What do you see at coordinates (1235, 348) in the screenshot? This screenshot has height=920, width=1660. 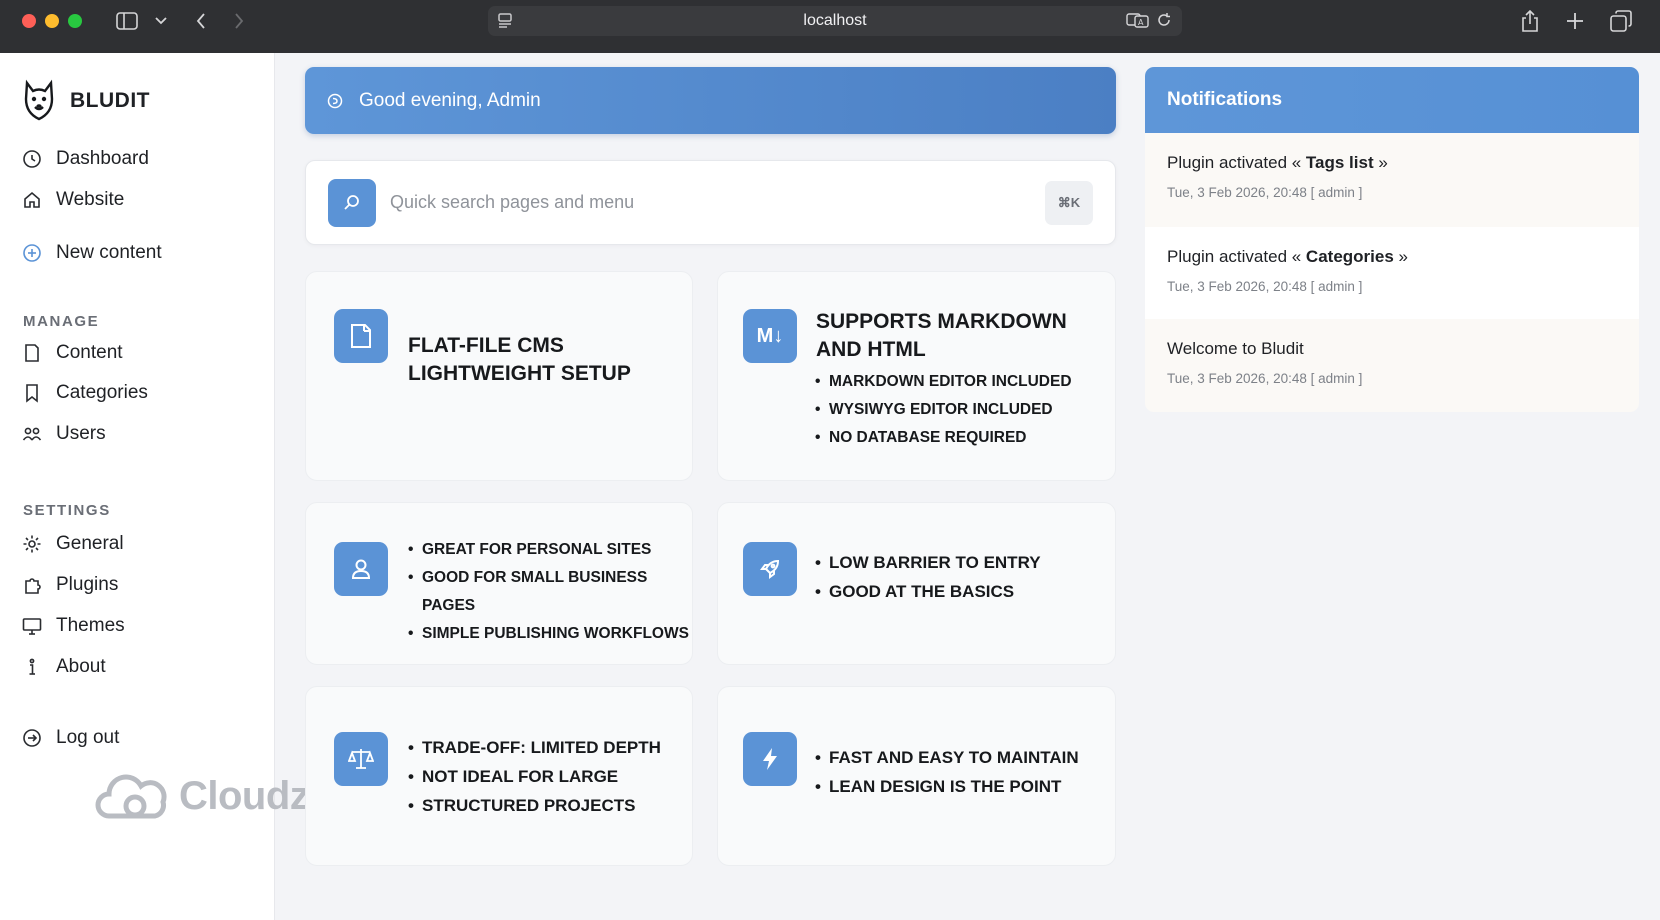 I see `notification-title: Welcome to Bludit` at bounding box center [1235, 348].